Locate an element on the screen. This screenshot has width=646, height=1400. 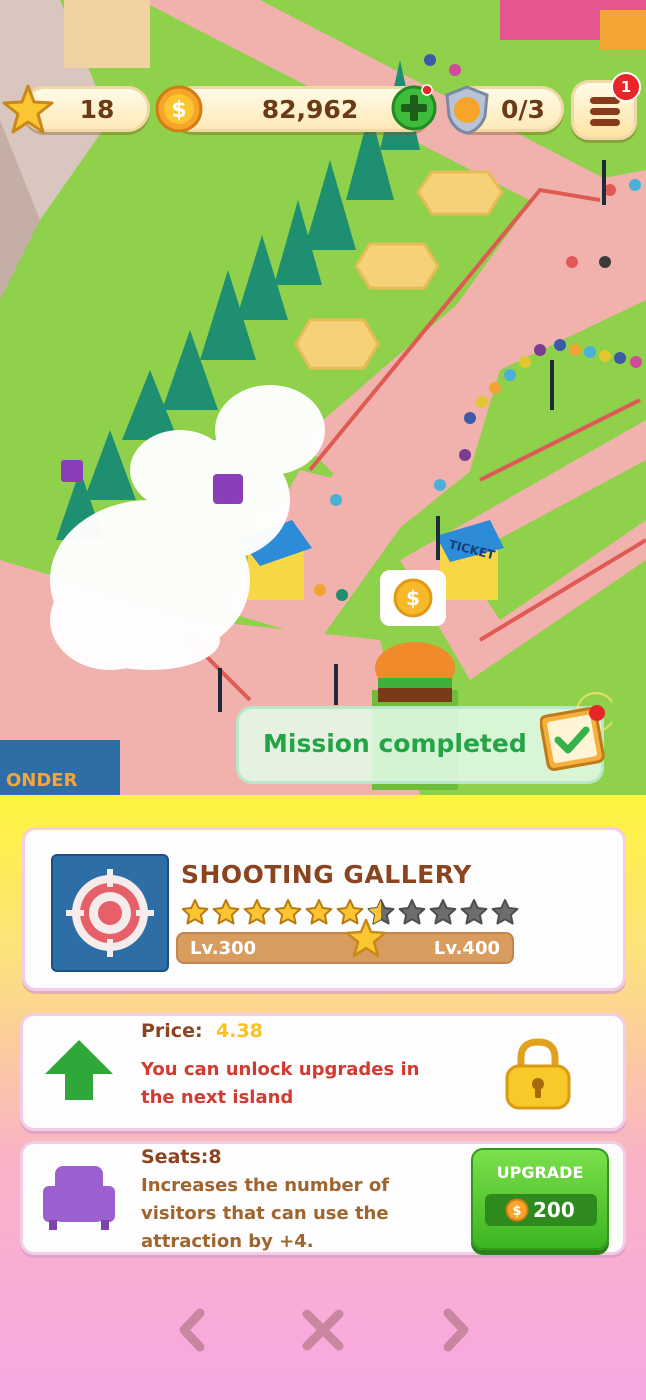
attraction-info-card: SHOOTING GALLERY Lv.300 Lv.400 is located at coordinates (324, 909).